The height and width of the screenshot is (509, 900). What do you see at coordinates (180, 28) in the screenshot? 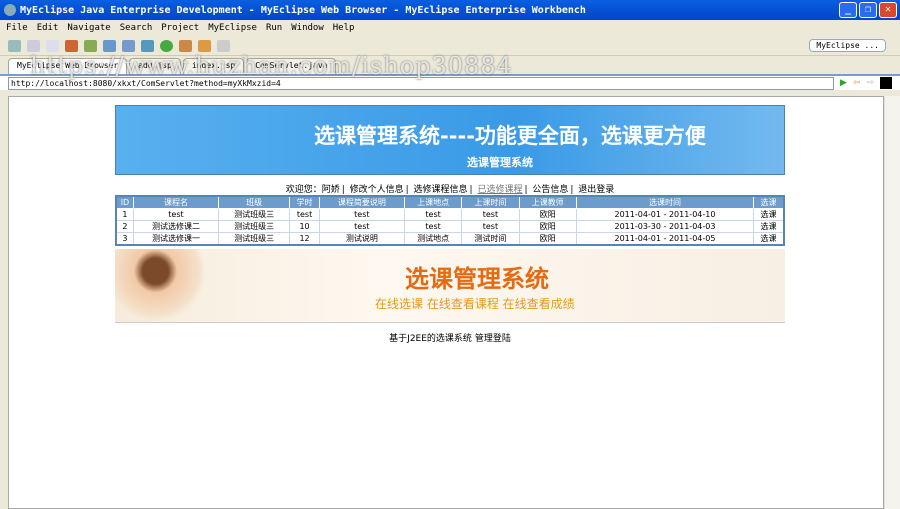
I see `menu-project: Project` at bounding box center [180, 28].